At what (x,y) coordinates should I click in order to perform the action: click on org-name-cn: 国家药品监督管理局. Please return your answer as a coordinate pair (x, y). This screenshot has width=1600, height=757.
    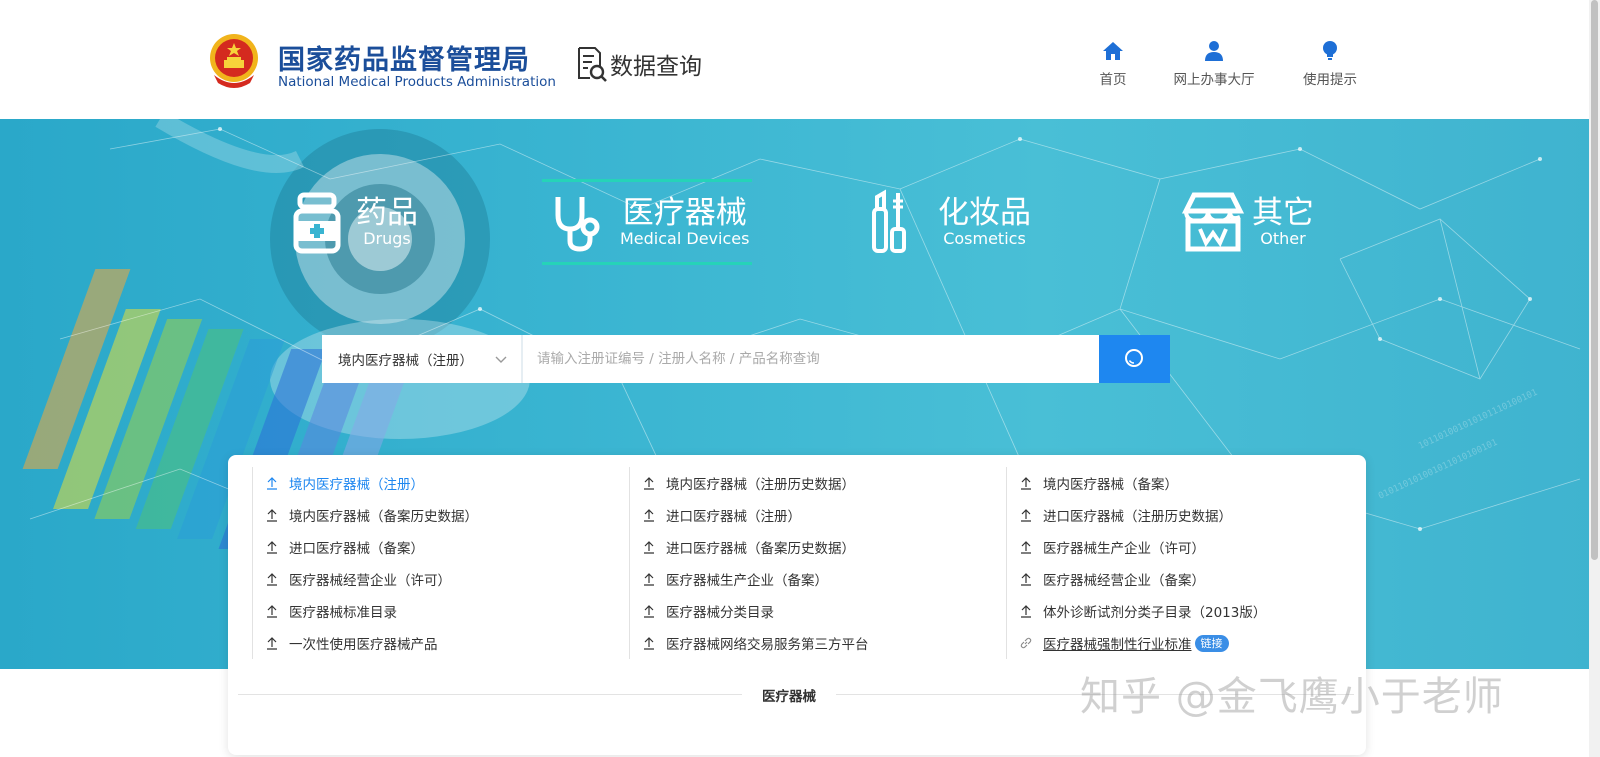
    Looking at the image, I should click on (404, 60).